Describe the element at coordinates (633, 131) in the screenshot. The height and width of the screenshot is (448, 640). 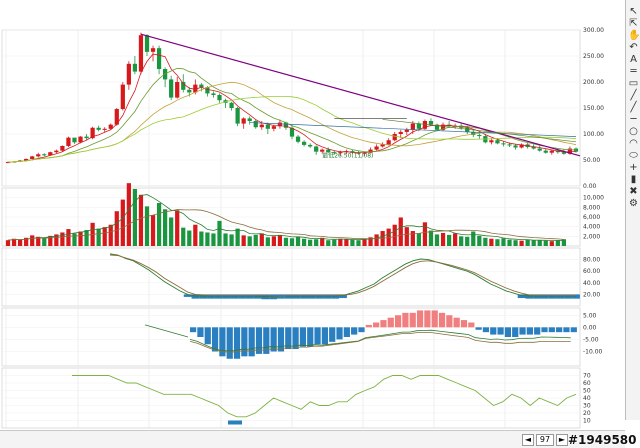
I see `circle-icon: ○` at that location.